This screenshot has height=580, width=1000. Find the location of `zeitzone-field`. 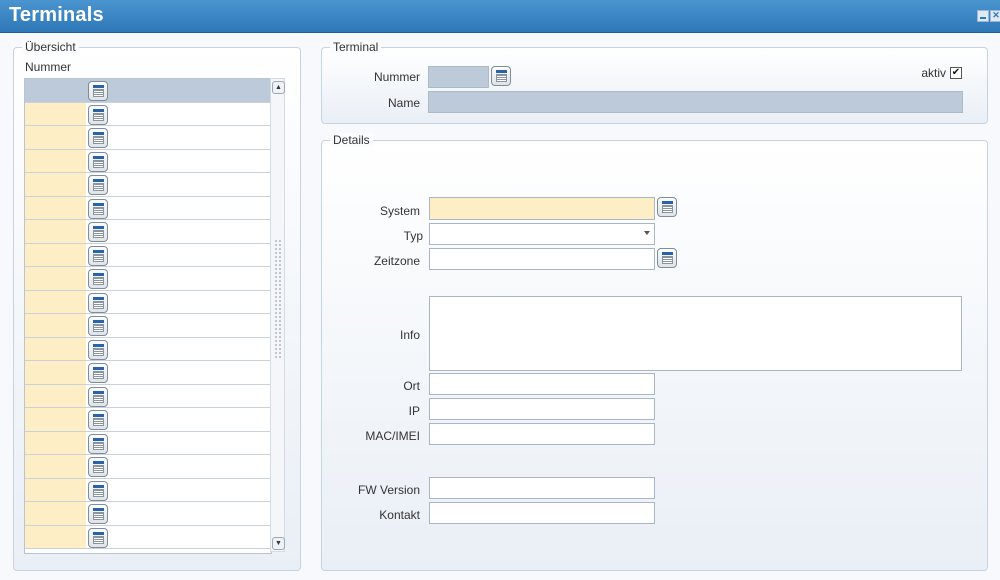

zeitzone-field is located at coordinates (542, 259).